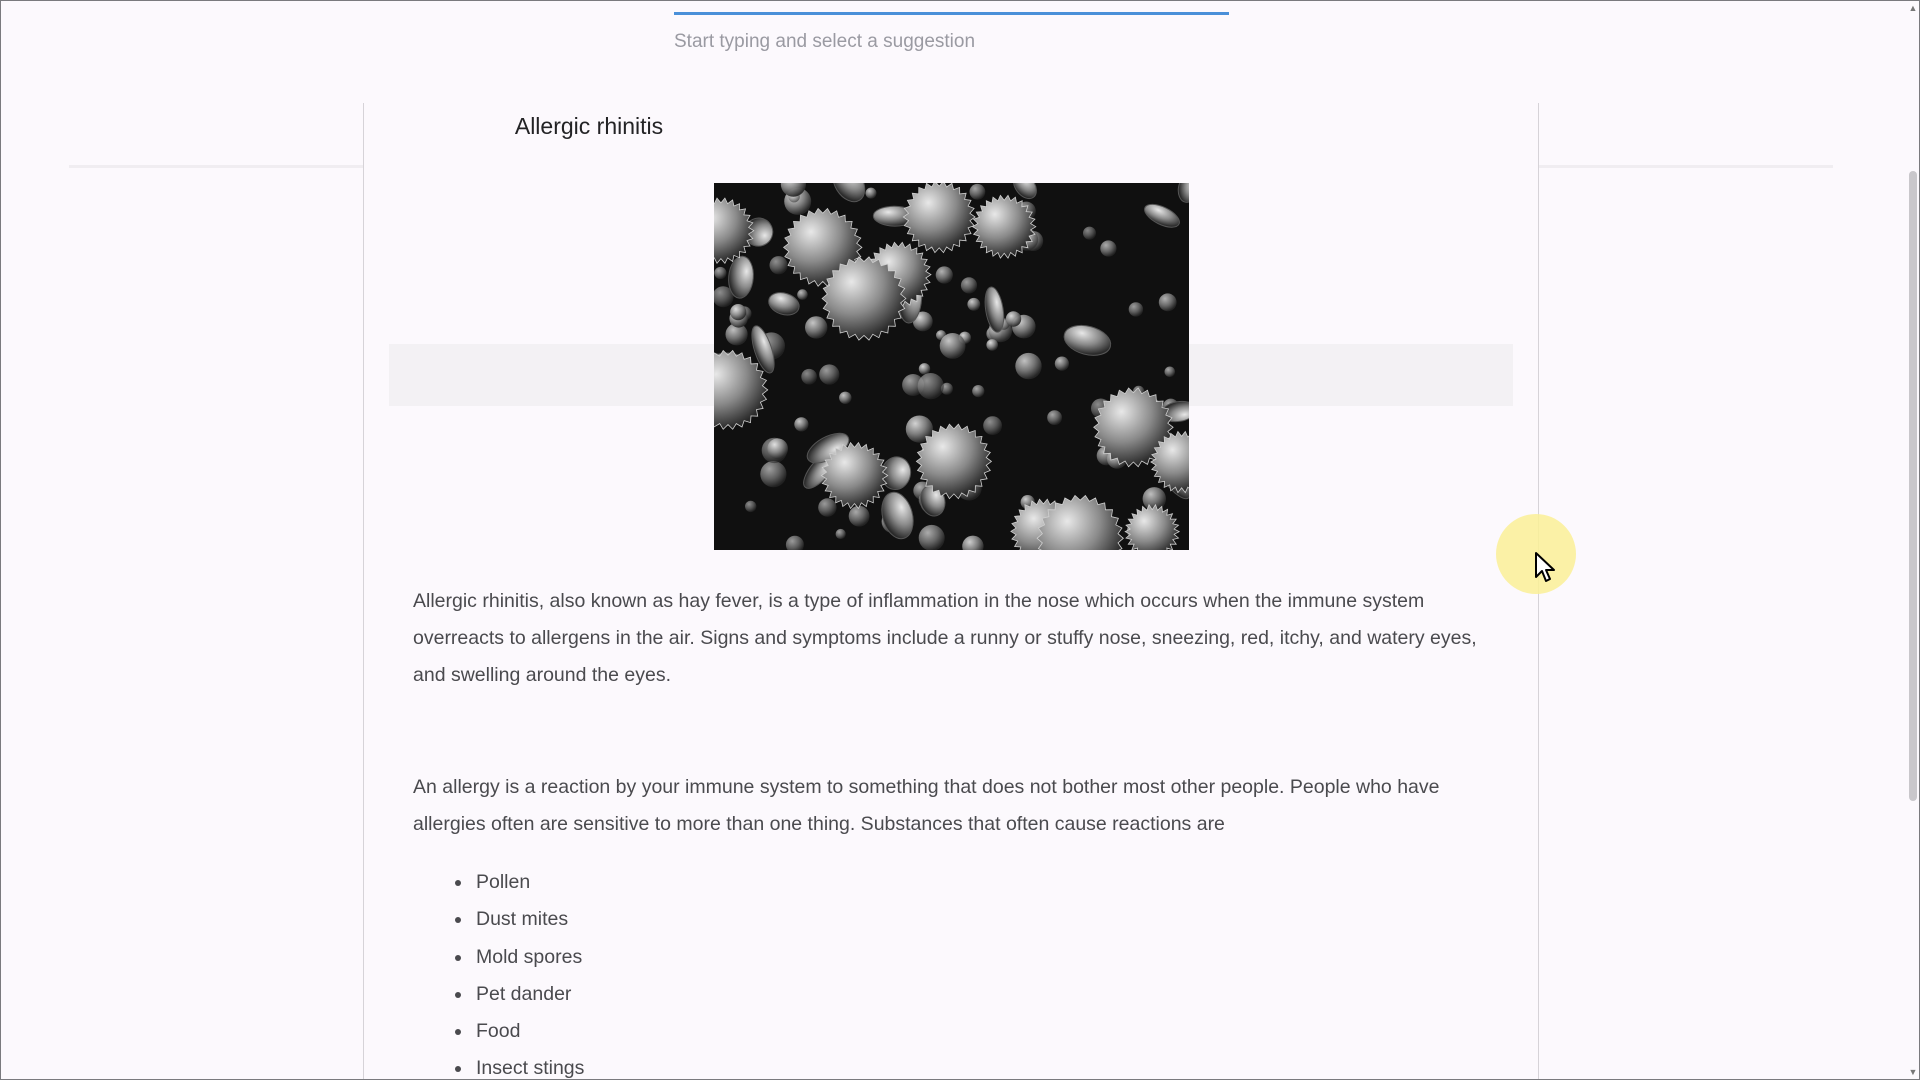 This screenshot has height=1080, width=1920. What do you see at coordinates (951, 366) in the screenshot?
I see `pollen-image` at bounding box center [951, 366].